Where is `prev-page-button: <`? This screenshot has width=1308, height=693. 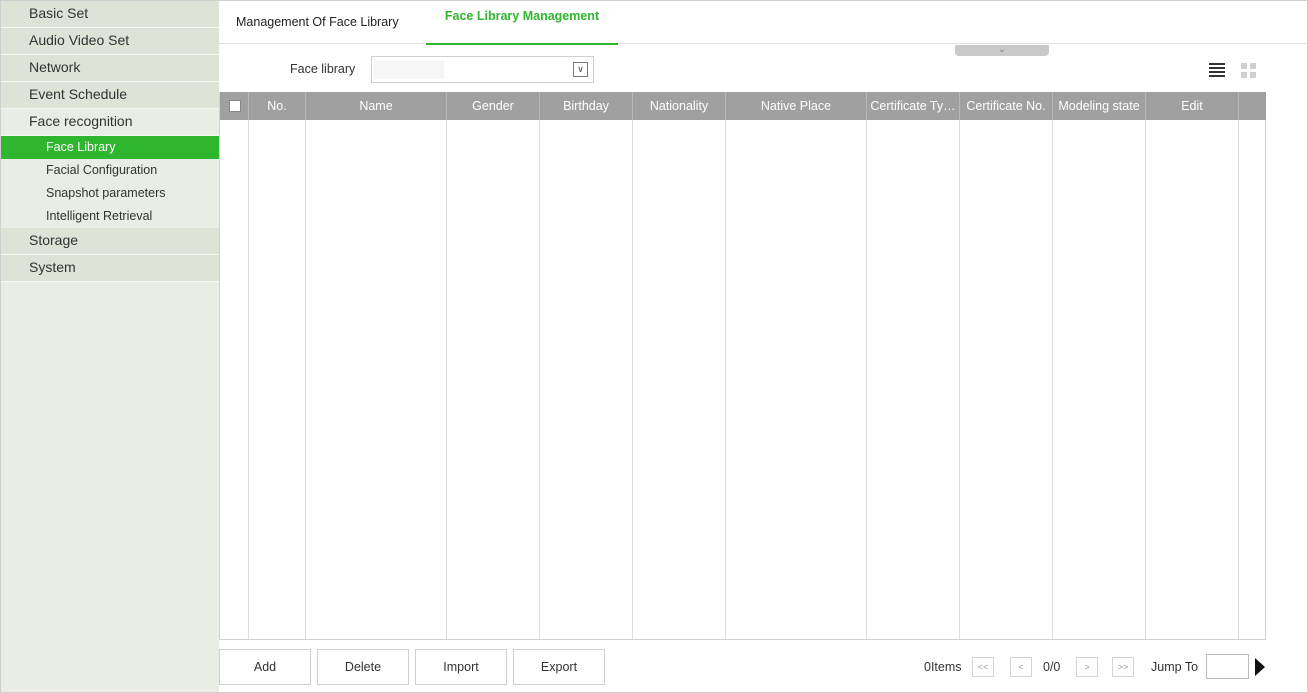 prev-page-button: < is located at coordinates (1021, 667).